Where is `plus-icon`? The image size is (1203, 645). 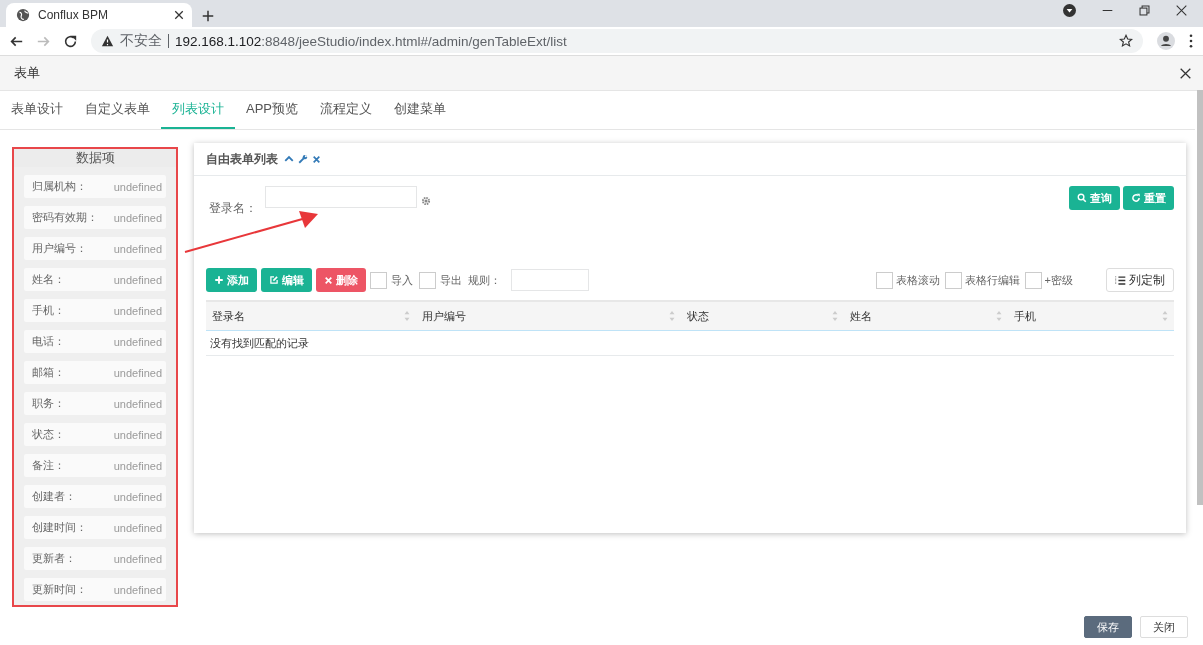
plus-icon is located at coordinates (219, 280).